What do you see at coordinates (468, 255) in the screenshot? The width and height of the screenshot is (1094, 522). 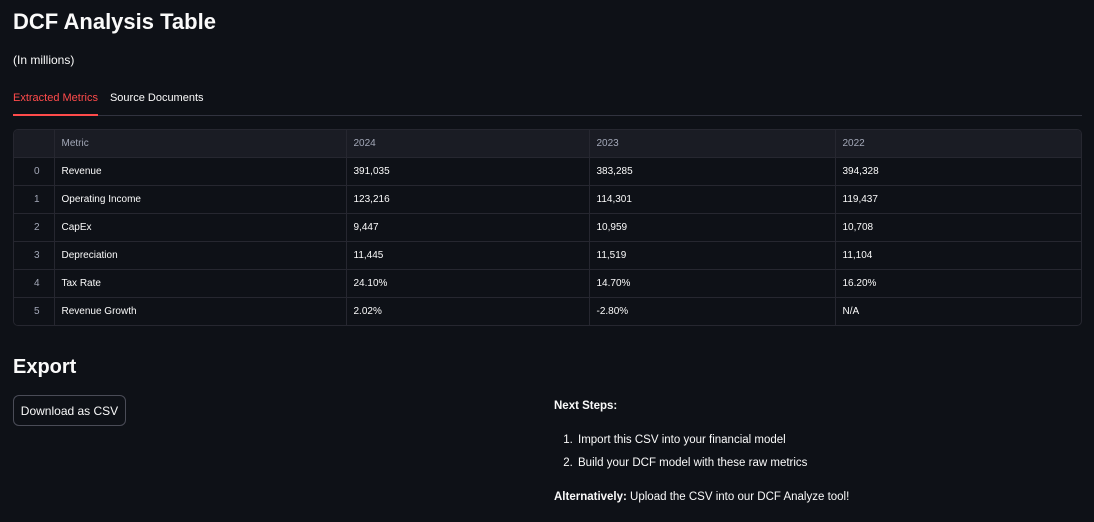 I see `table-cell: 11,445` at bounding box center [468, 255].